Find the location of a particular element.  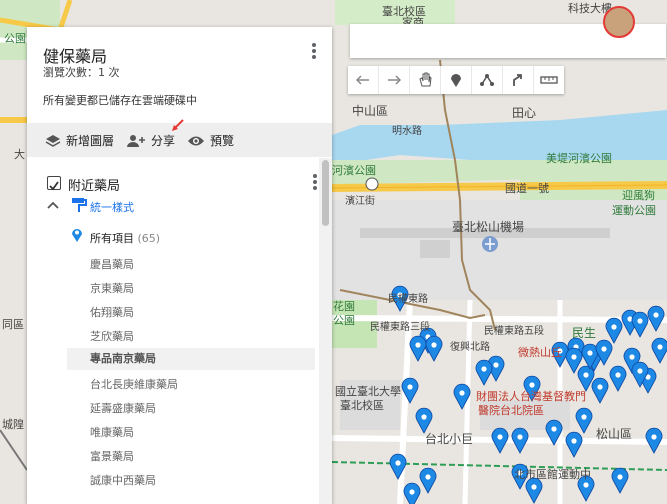

add-layer-label: 新增圖層 is located at coordinates (90, 141).